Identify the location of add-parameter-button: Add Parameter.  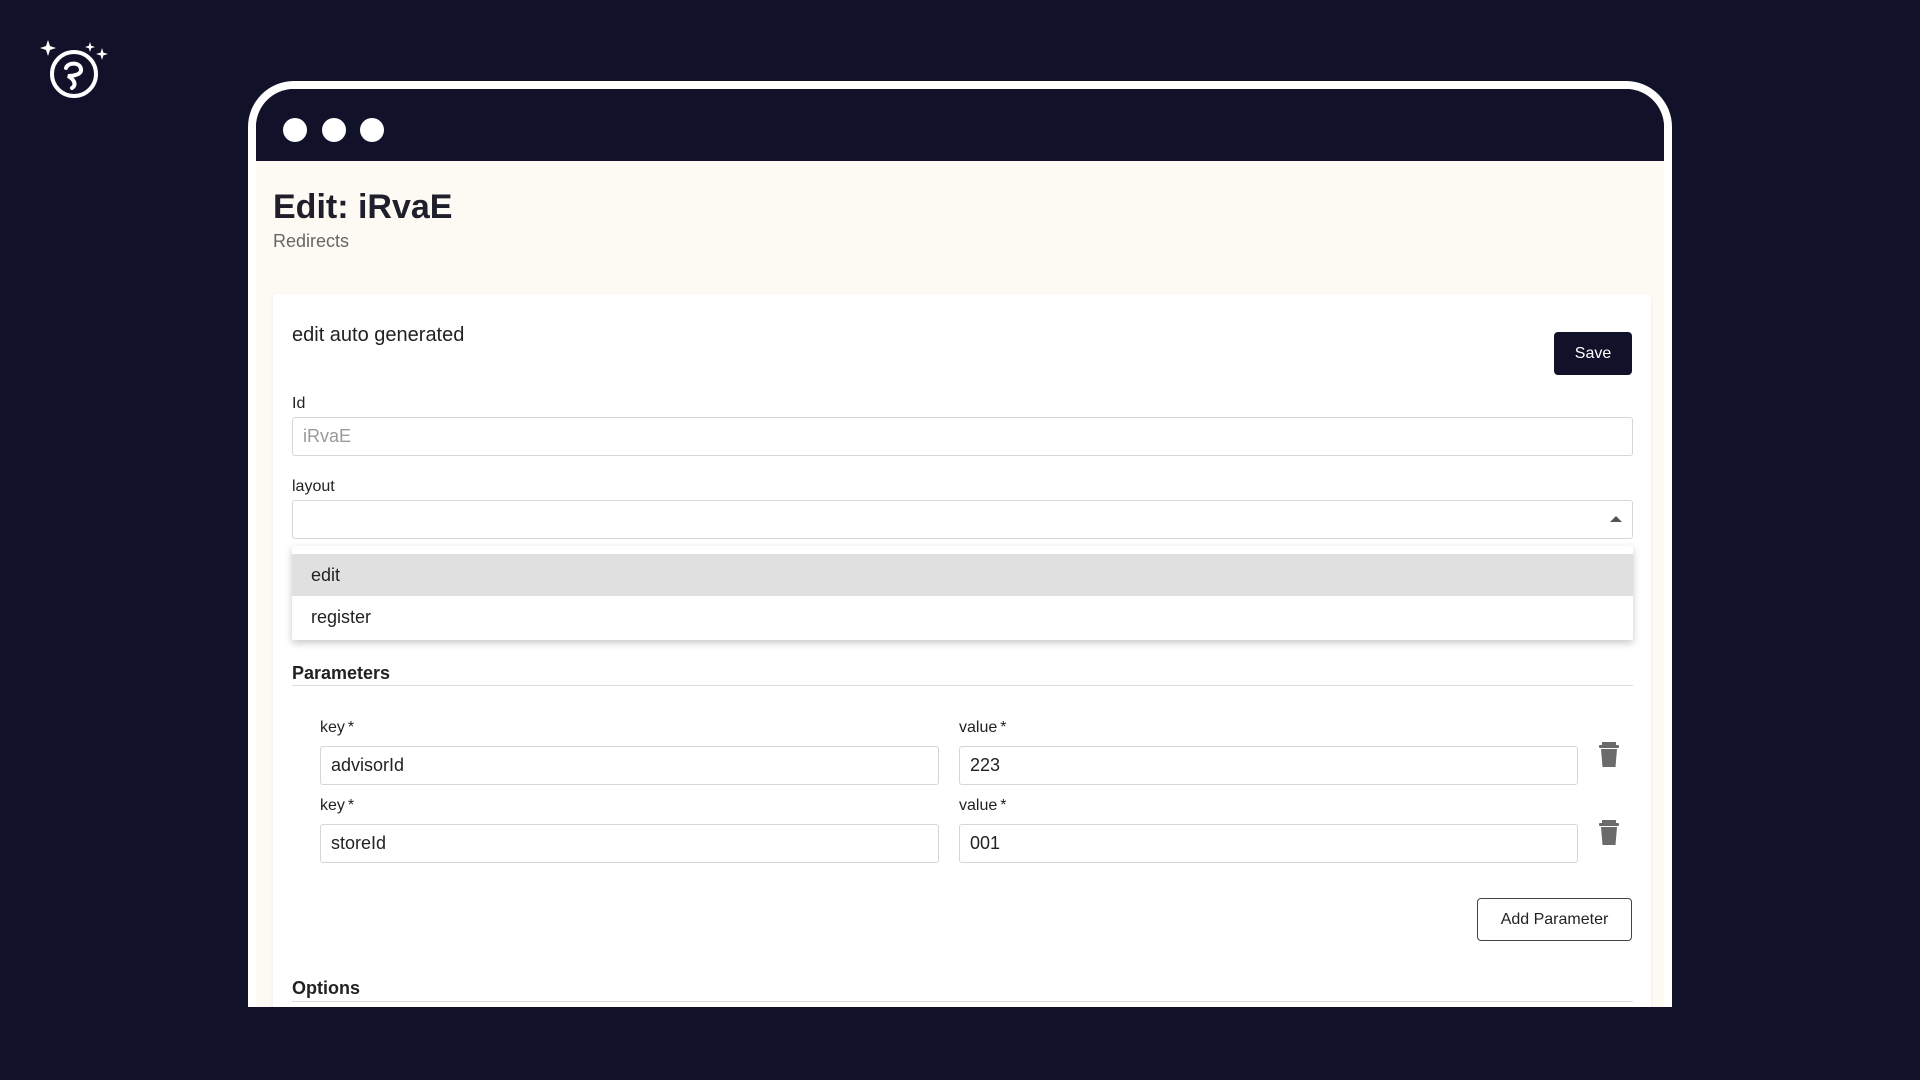
(1554, 919).